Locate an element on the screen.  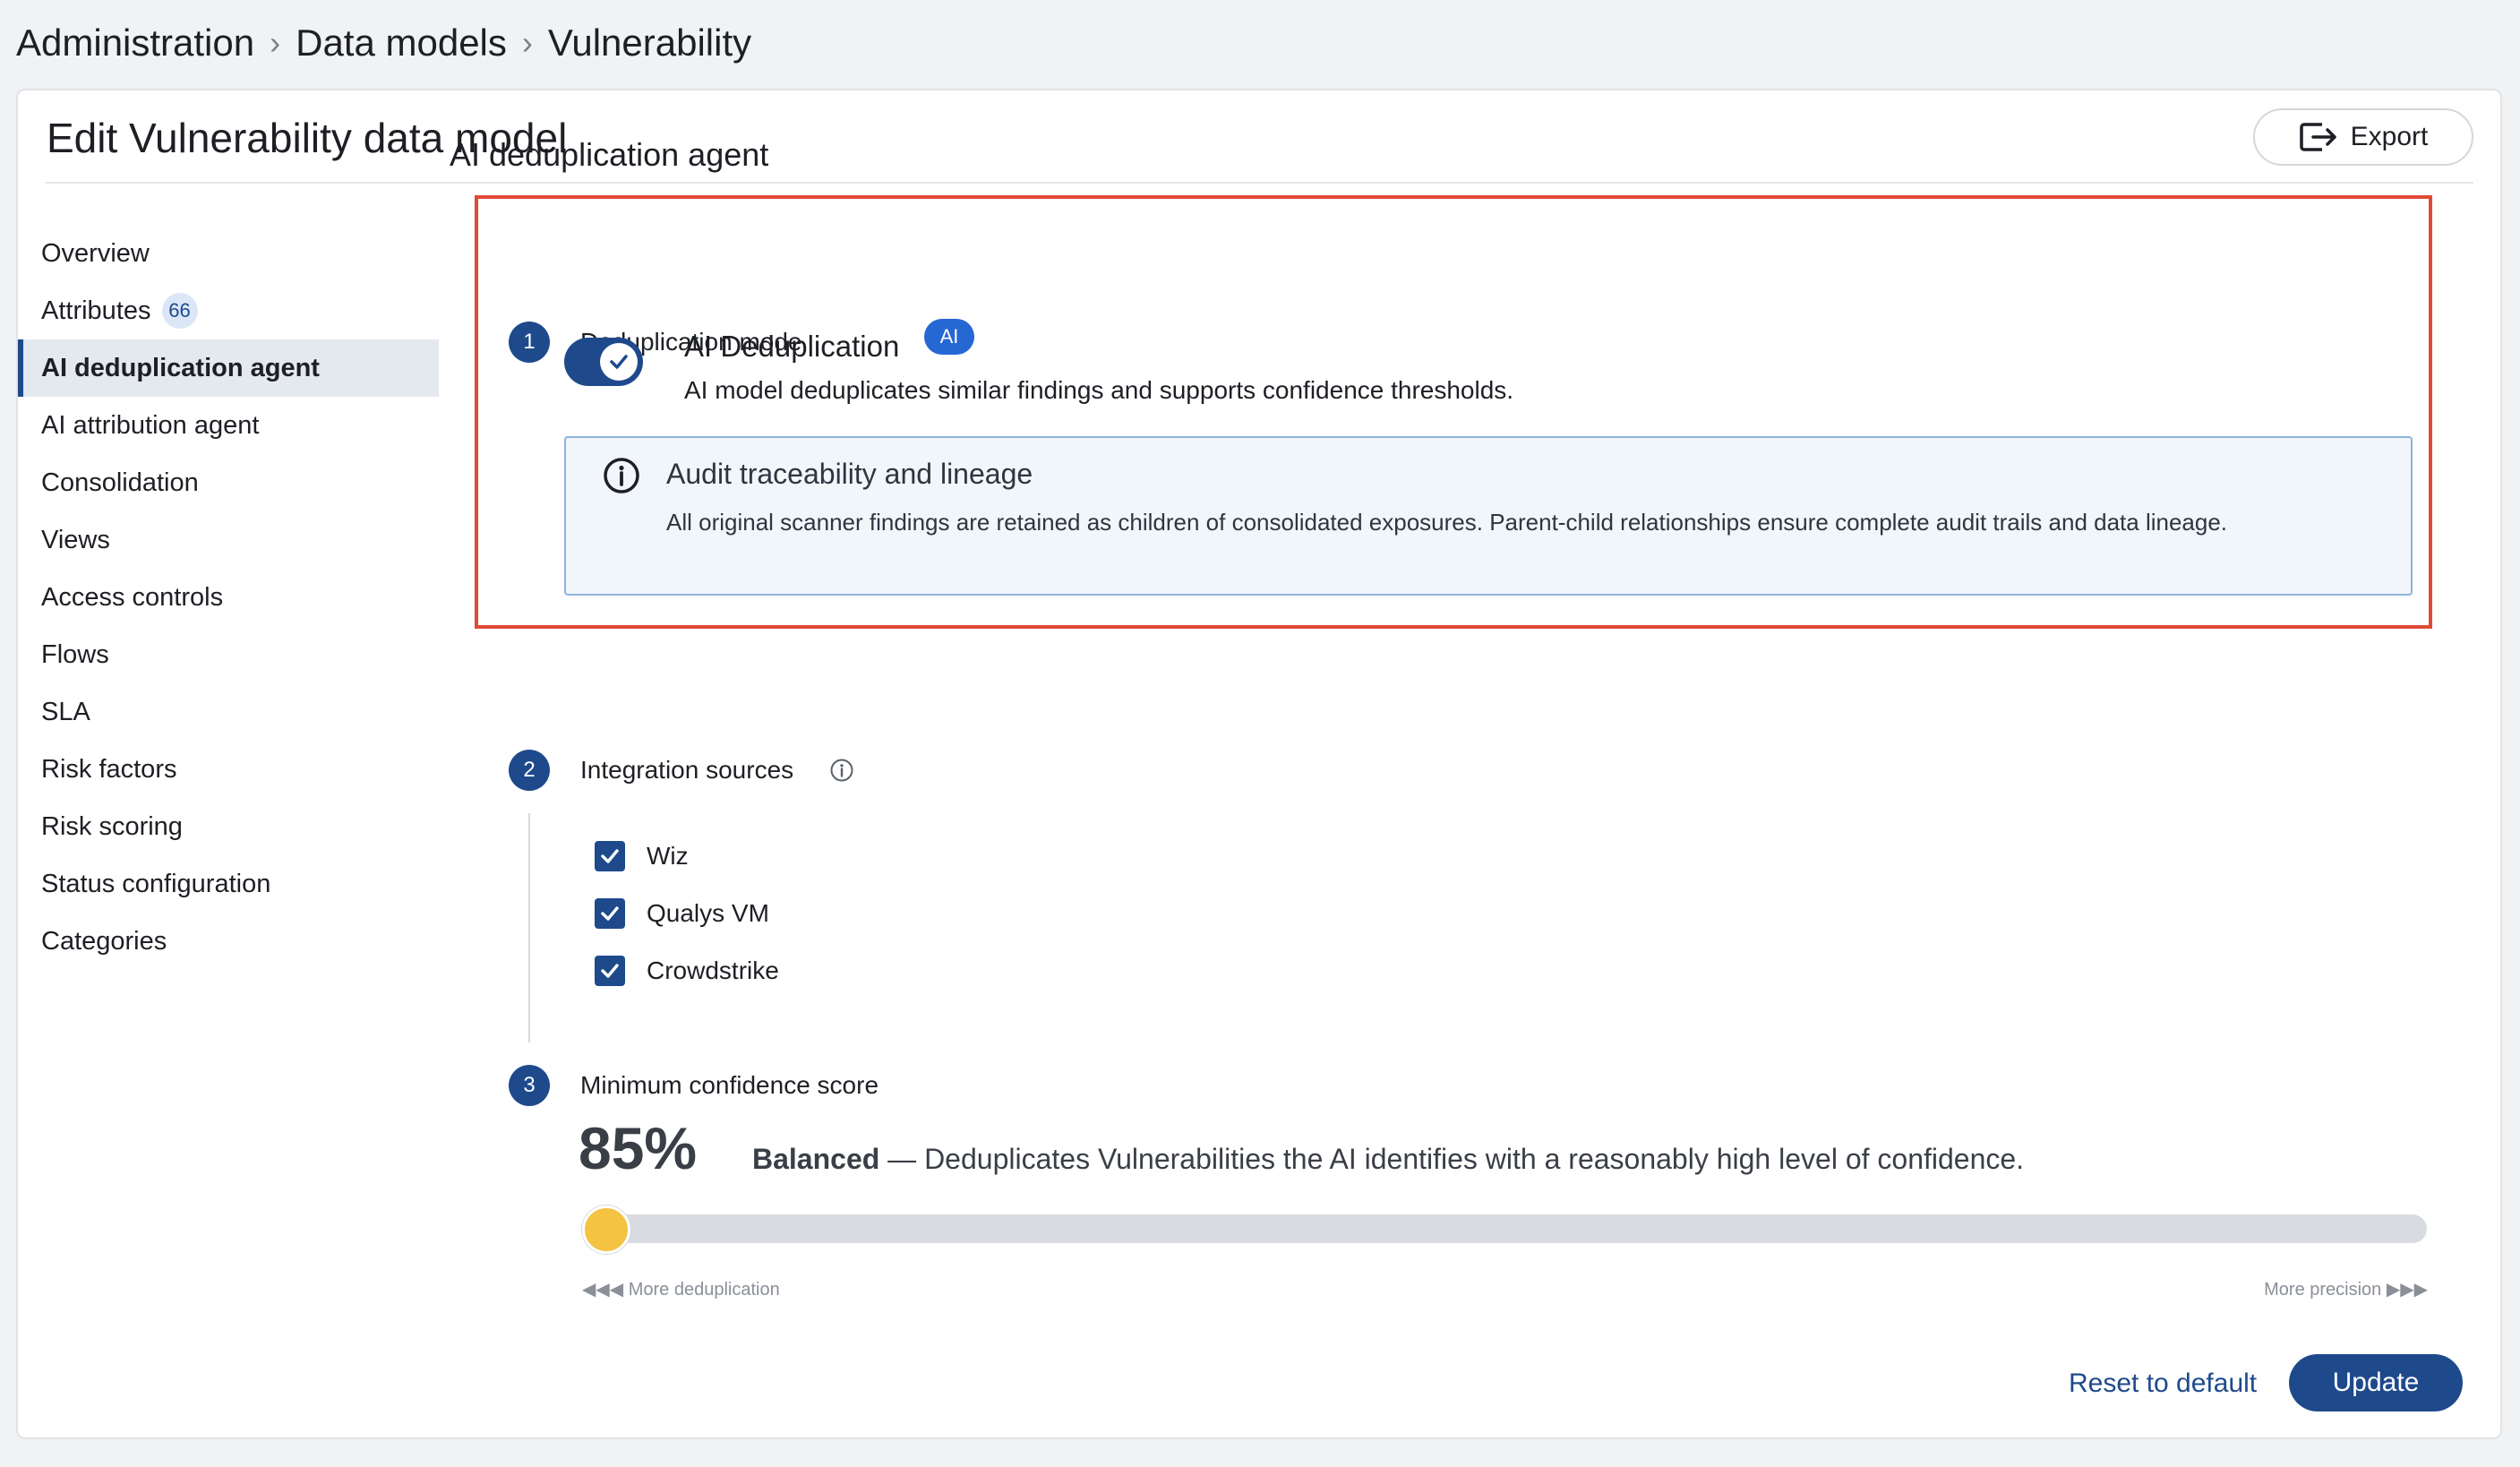
step-number-3: 3 is located at coordinates (529, 1085).